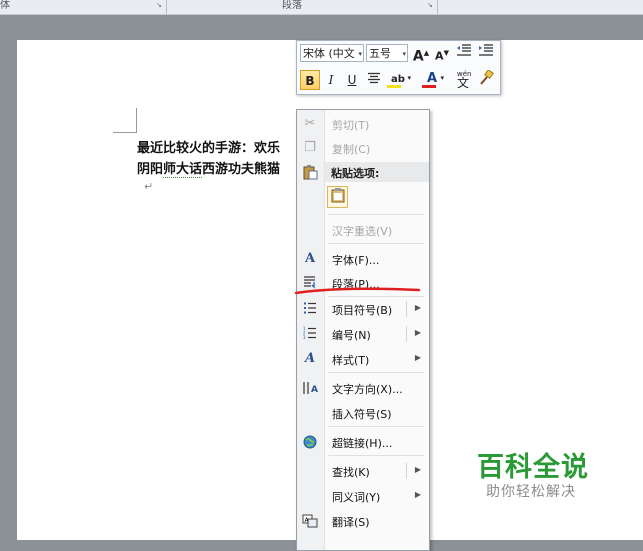  I want to click on watermark-title: 百科全说, so click(533, 467).